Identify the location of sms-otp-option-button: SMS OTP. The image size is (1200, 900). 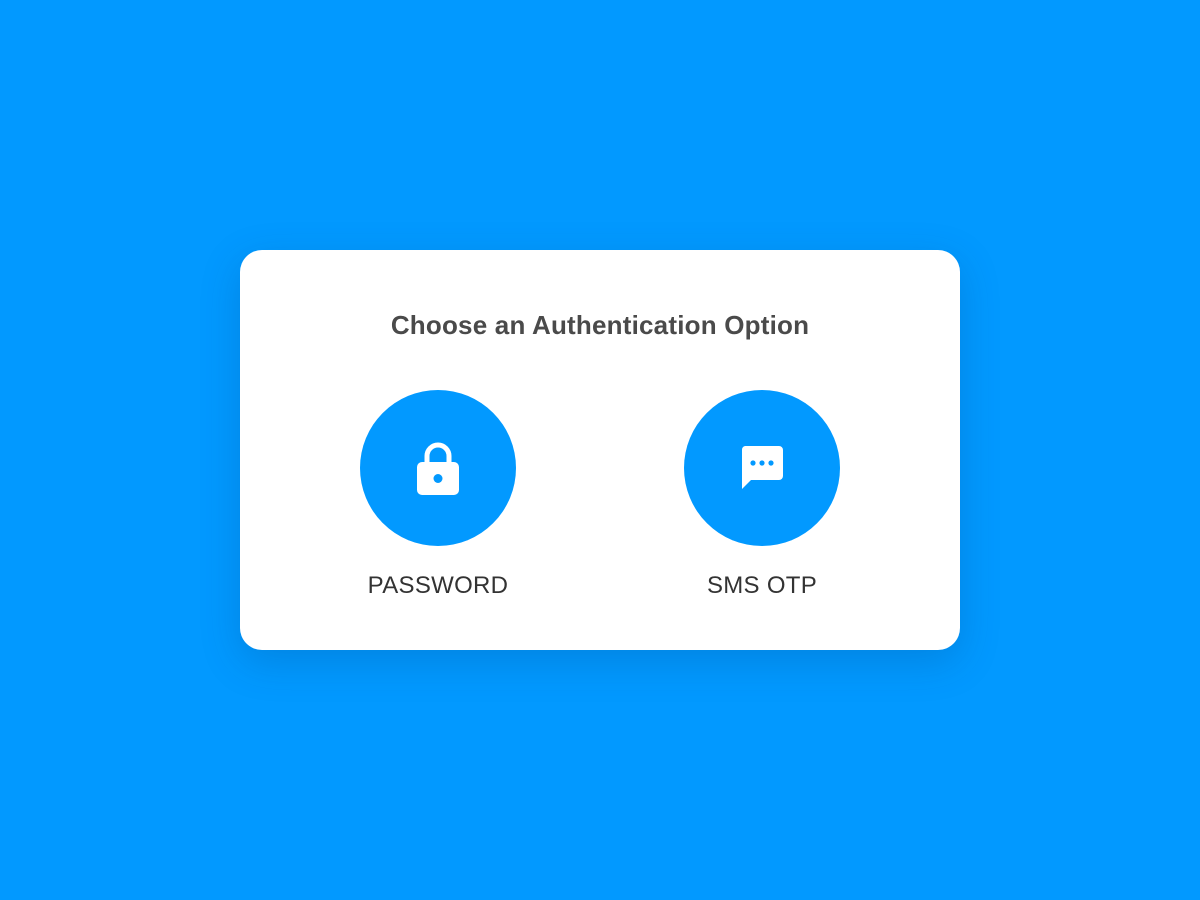
(762, 495).